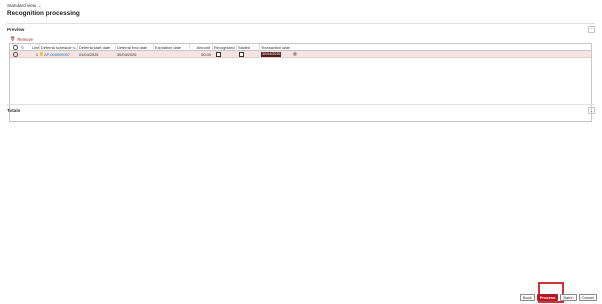 The height and width of the screenshot is (304, 602). I want to click on recognized-checkbox, so click(218, 54).